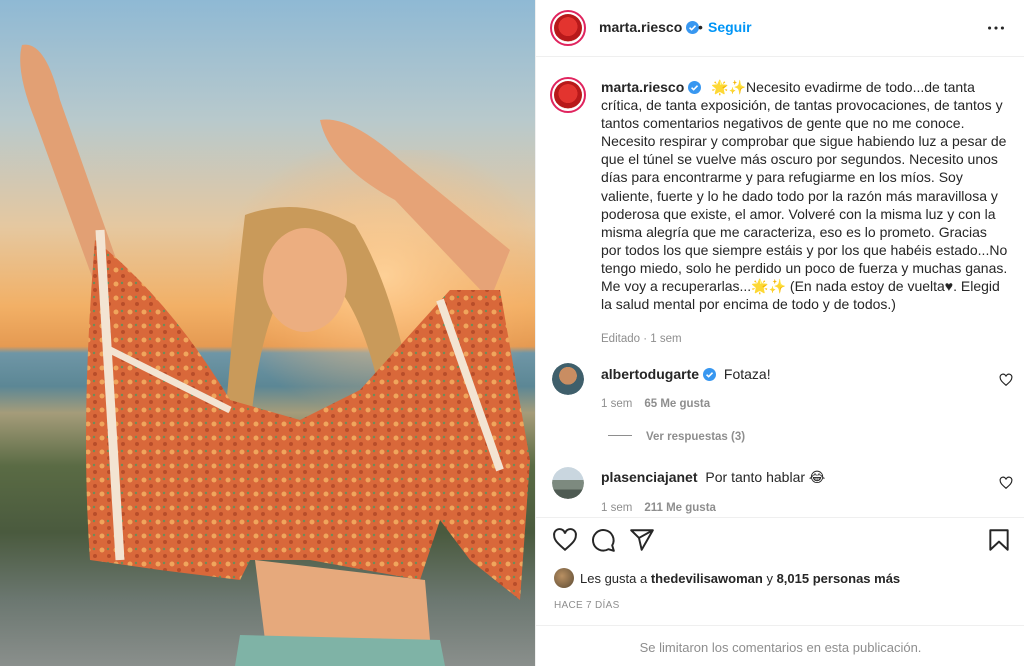 The height and width of the screenshot is (666, 1024). Describe the element at coordinates (568, 28) in the screenshot. I see `author-avatar` at that location.